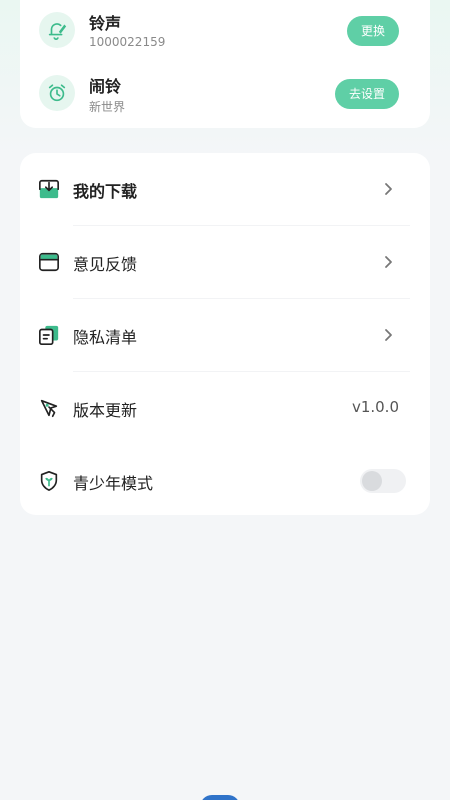  Describe the element at coordinates (220, 797) in the screenshot. I see `bottom-logo-peek` at that location.